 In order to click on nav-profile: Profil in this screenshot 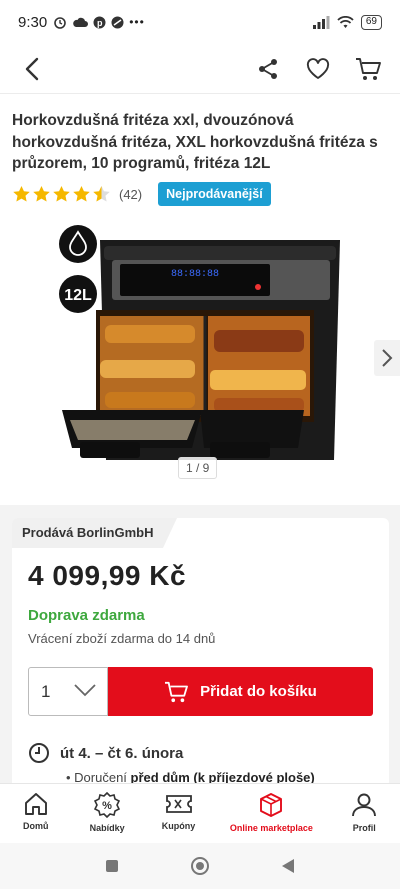, I will do `click(364, 813)`.